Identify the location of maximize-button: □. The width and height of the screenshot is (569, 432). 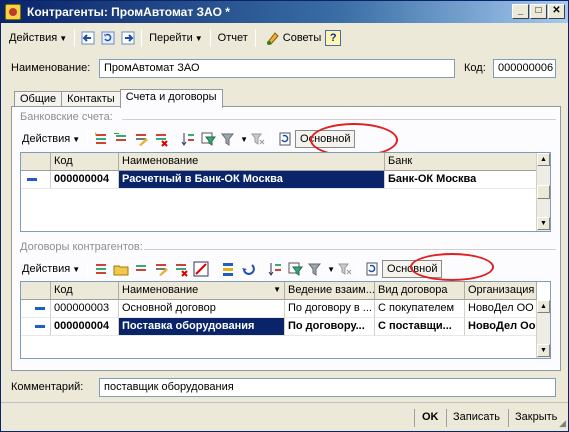
(538, 11).